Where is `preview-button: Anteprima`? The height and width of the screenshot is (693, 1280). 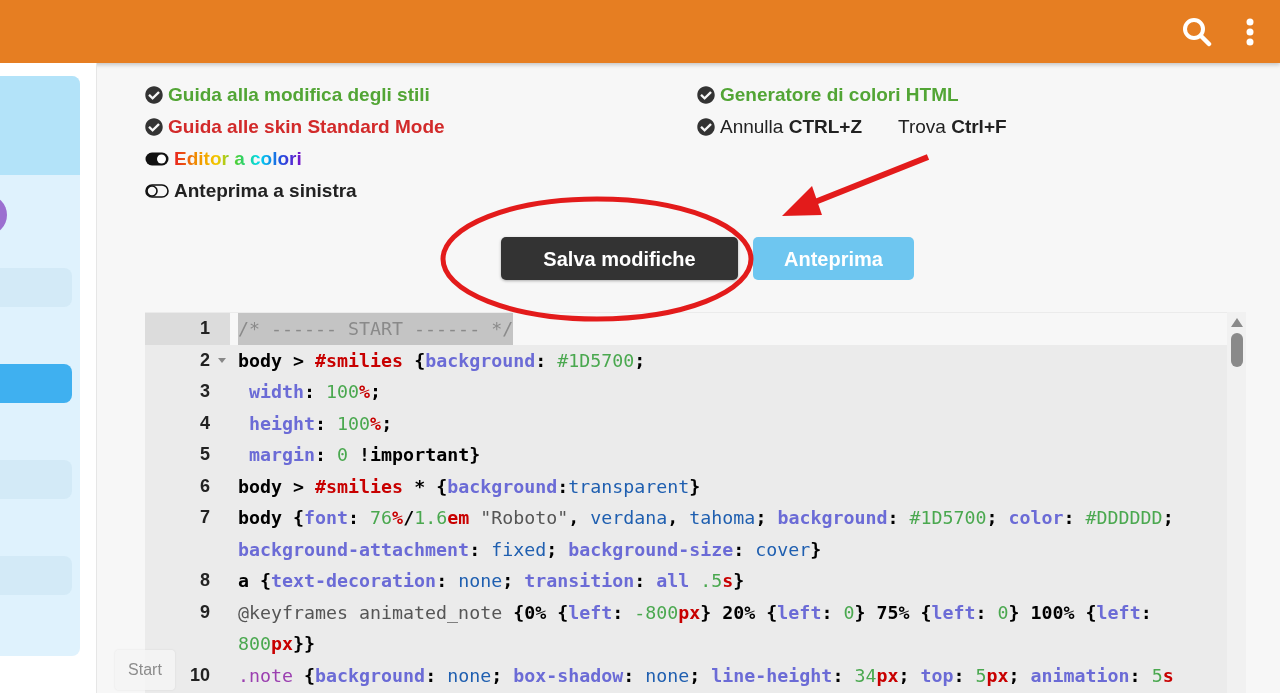 preview-button: Anteprima is located at coordinates (833, 258).